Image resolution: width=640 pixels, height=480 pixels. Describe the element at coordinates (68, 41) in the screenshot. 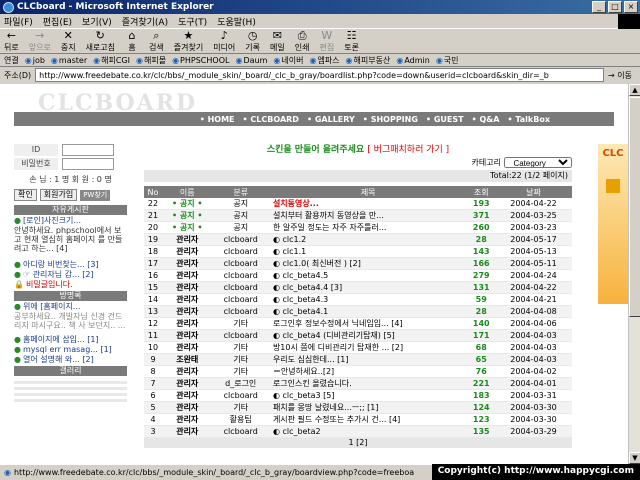

I see `toolbar-button-2: ✕ 중지` at that location.